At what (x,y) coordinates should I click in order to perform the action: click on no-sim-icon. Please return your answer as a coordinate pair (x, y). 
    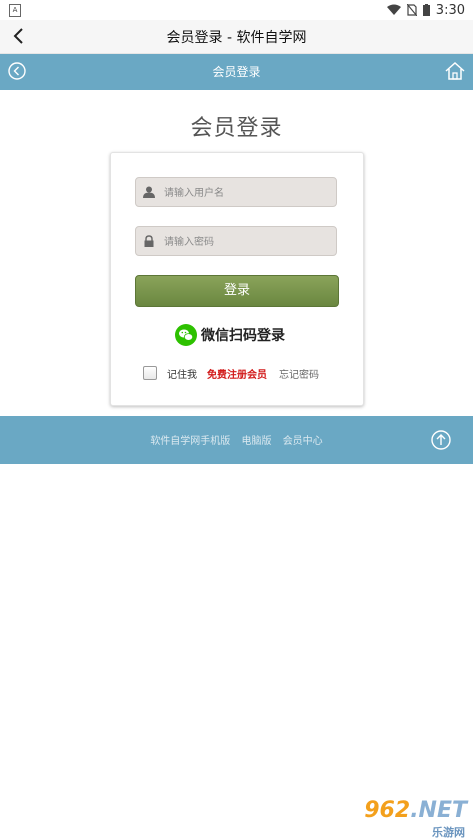
    Looking at the image, I should click on (411, 10).